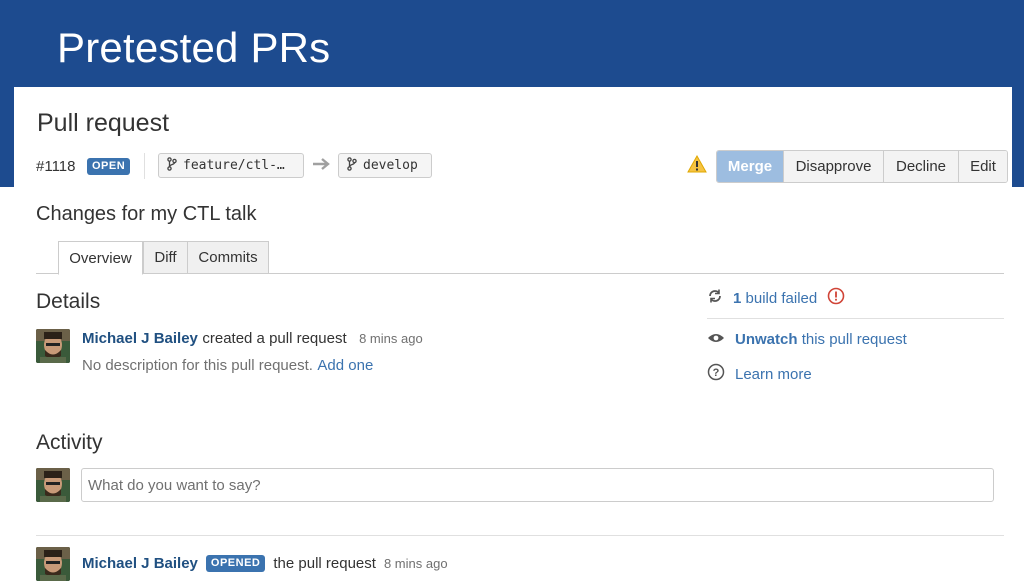 The height and width of the screenshot is (581, 1024). Describe the element at coordinates (391, 338) in the screenshot. I see `created-time: 8 mins ago` at that location.